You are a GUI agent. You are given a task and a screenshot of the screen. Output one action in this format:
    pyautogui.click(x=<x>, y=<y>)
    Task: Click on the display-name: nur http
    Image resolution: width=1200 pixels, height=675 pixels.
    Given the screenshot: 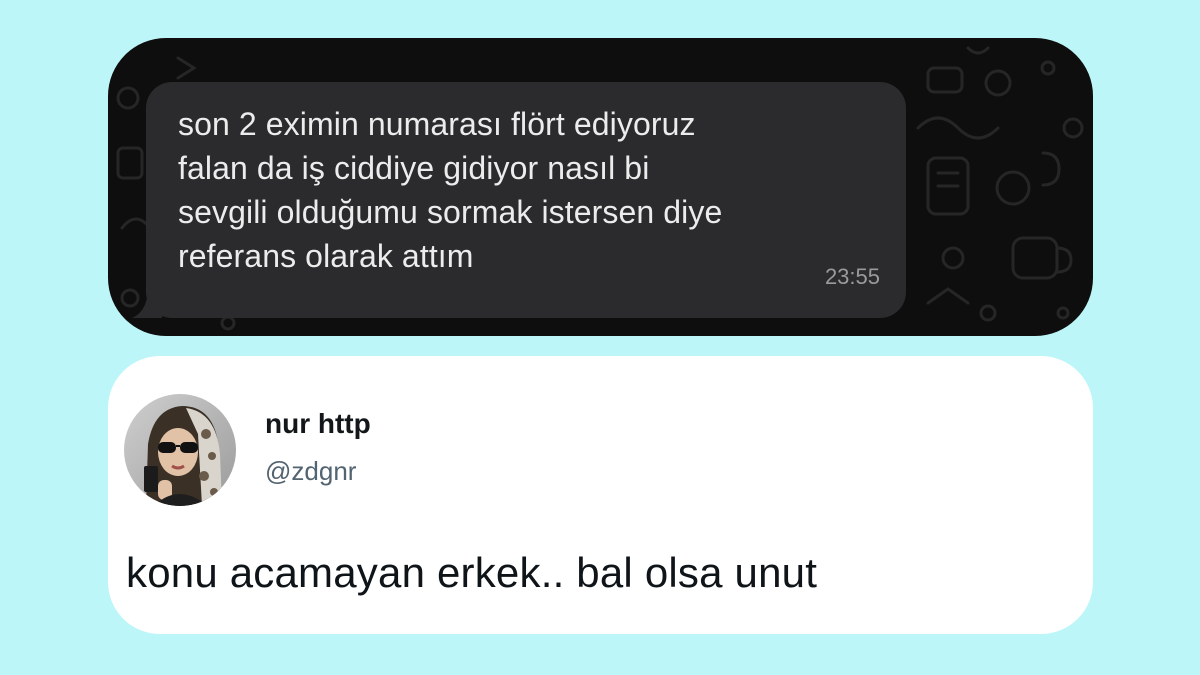 What is the action you would take?
    pyautogui.click(x=318, y=424)
    